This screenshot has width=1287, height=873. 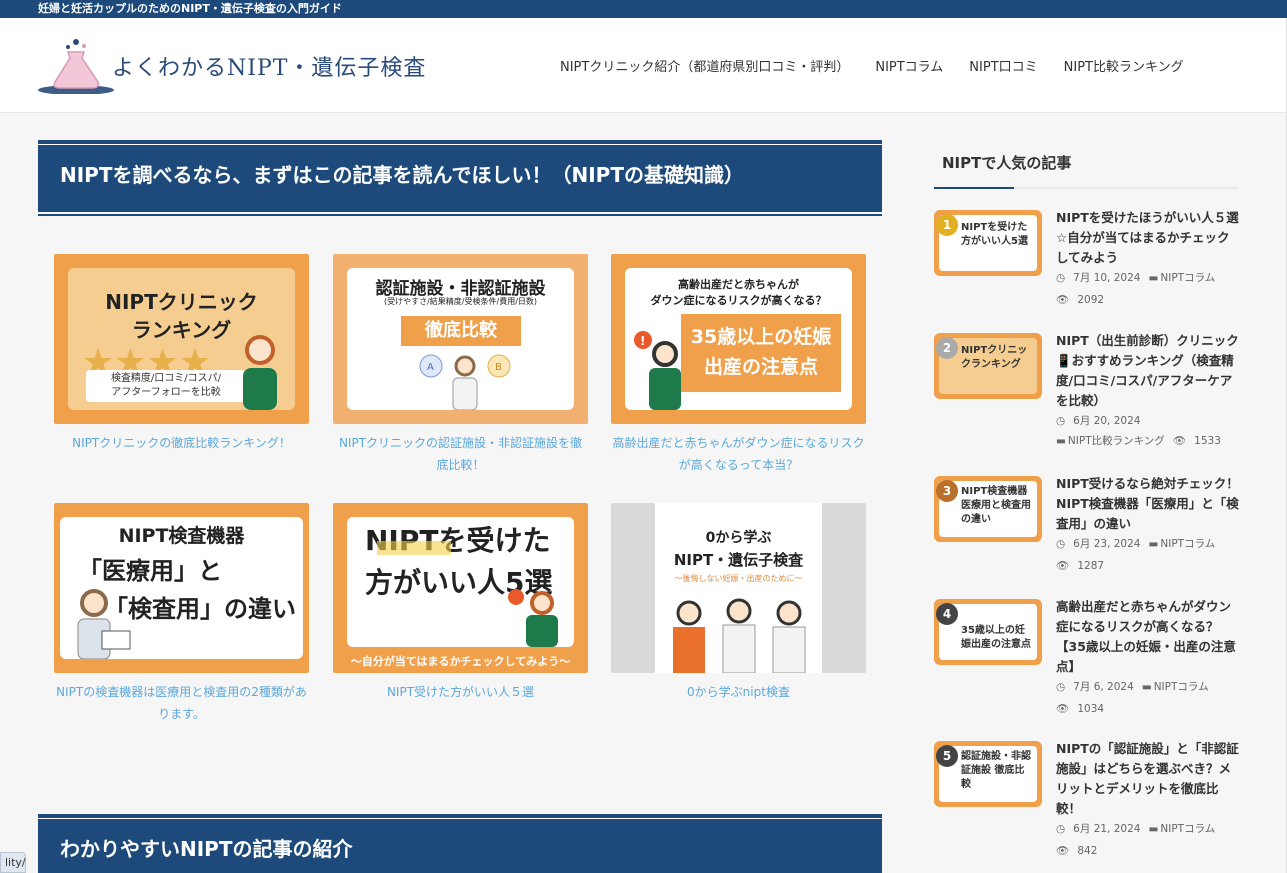 What do you see at coordinates (738, 300) in the screenshot?
I see `thumb-subtitle: ダウン症になるリスクが高くなる？` at bounding box center [738, 300].